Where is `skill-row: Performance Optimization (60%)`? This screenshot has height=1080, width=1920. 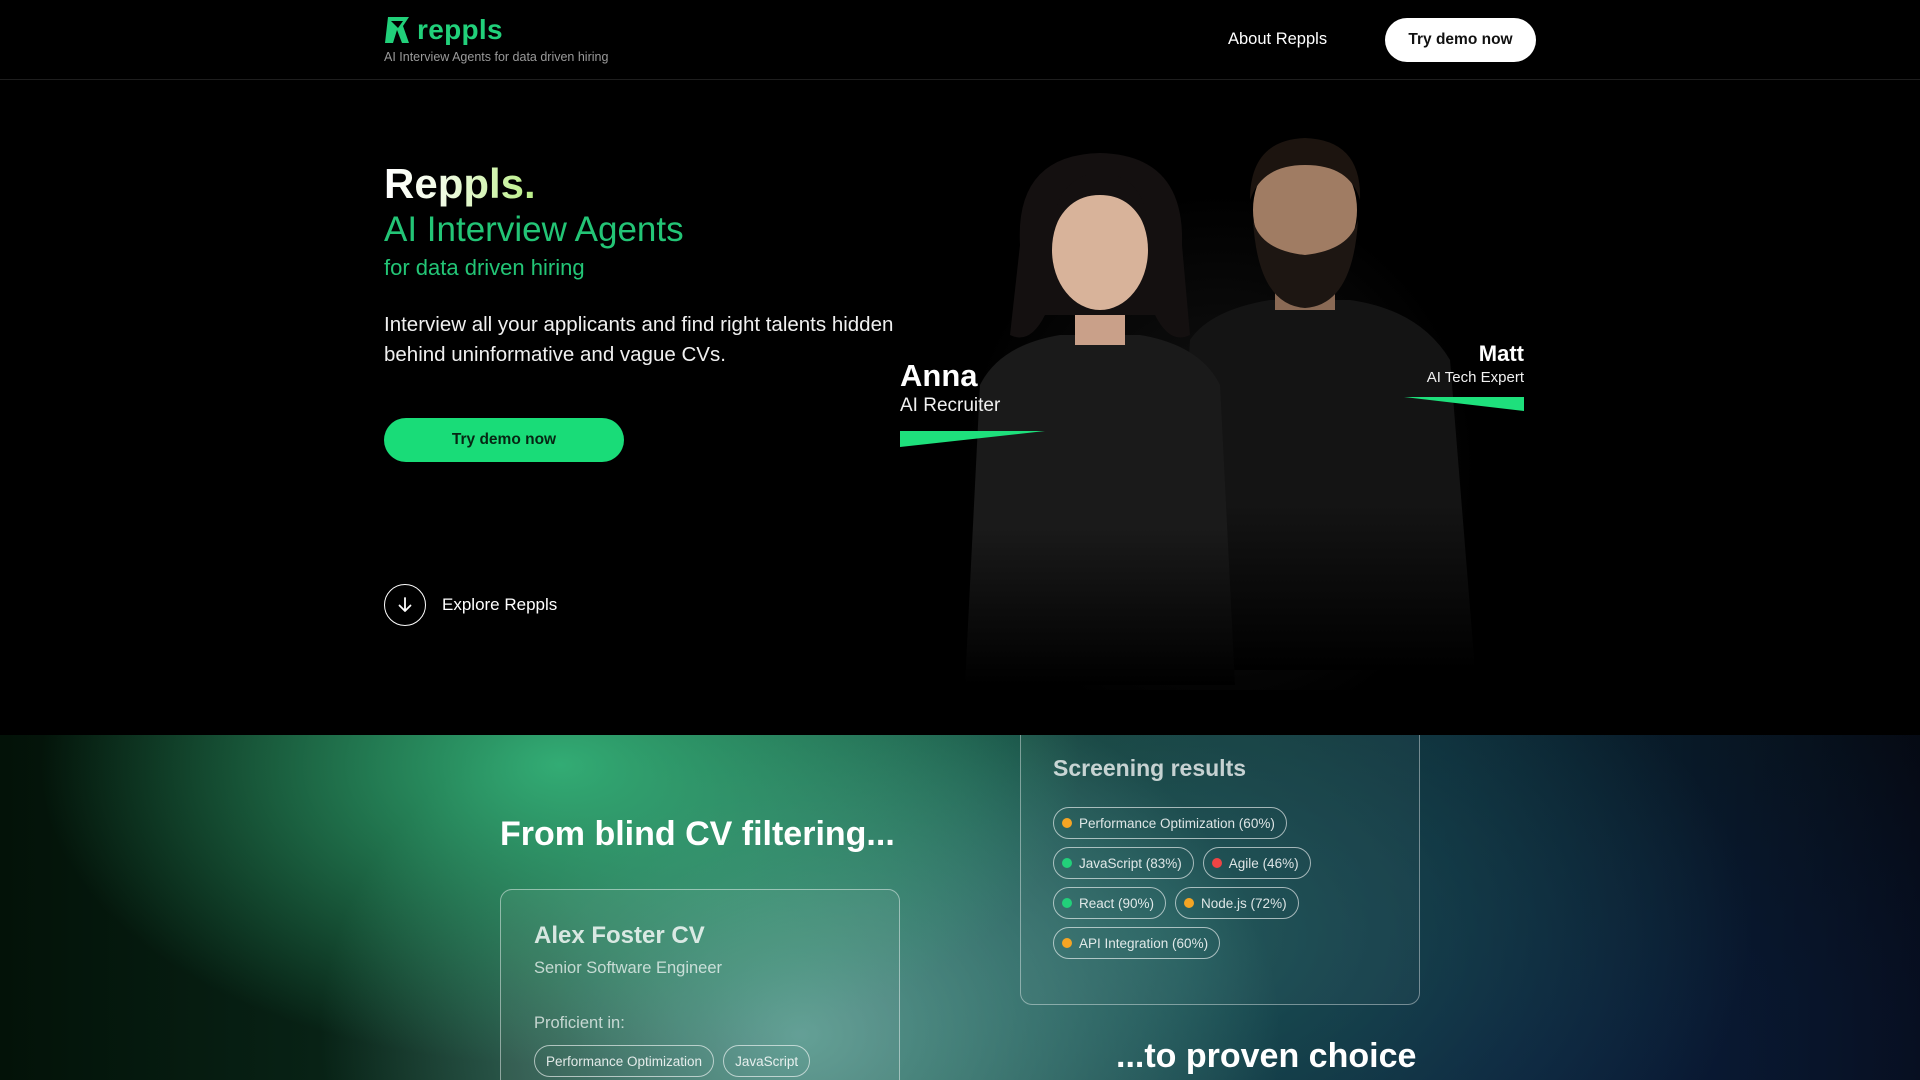 skill-row: Performance Optimization (60%) is located at coordinates (1223, 823).